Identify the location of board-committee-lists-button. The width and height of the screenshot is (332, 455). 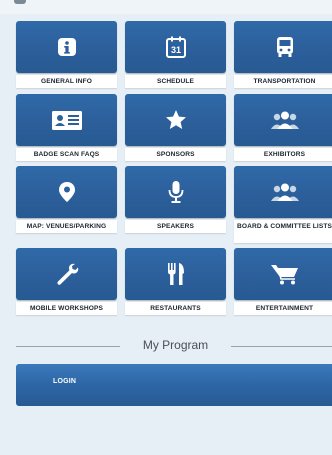
(283, 192).